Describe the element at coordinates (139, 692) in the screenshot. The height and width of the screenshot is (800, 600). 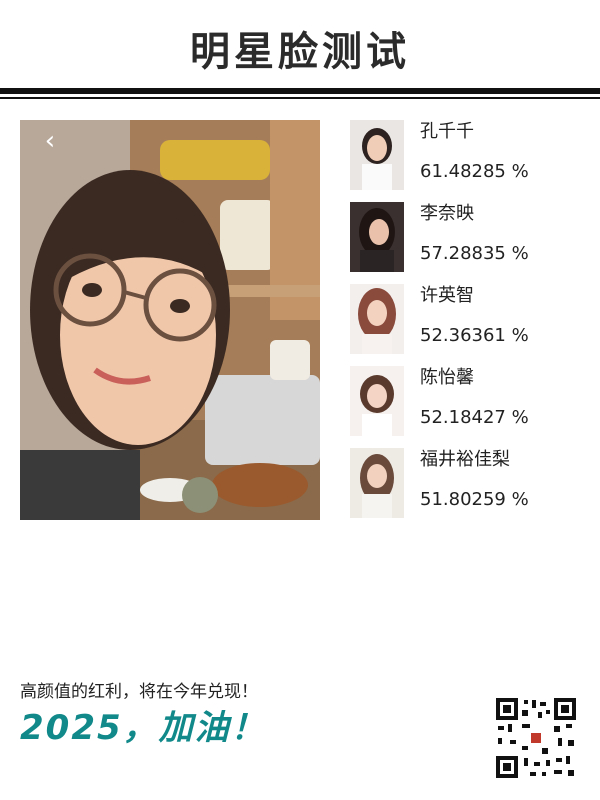
I see `footer-tagline: 高颜值的红利，将在今年兑现！` at that location.